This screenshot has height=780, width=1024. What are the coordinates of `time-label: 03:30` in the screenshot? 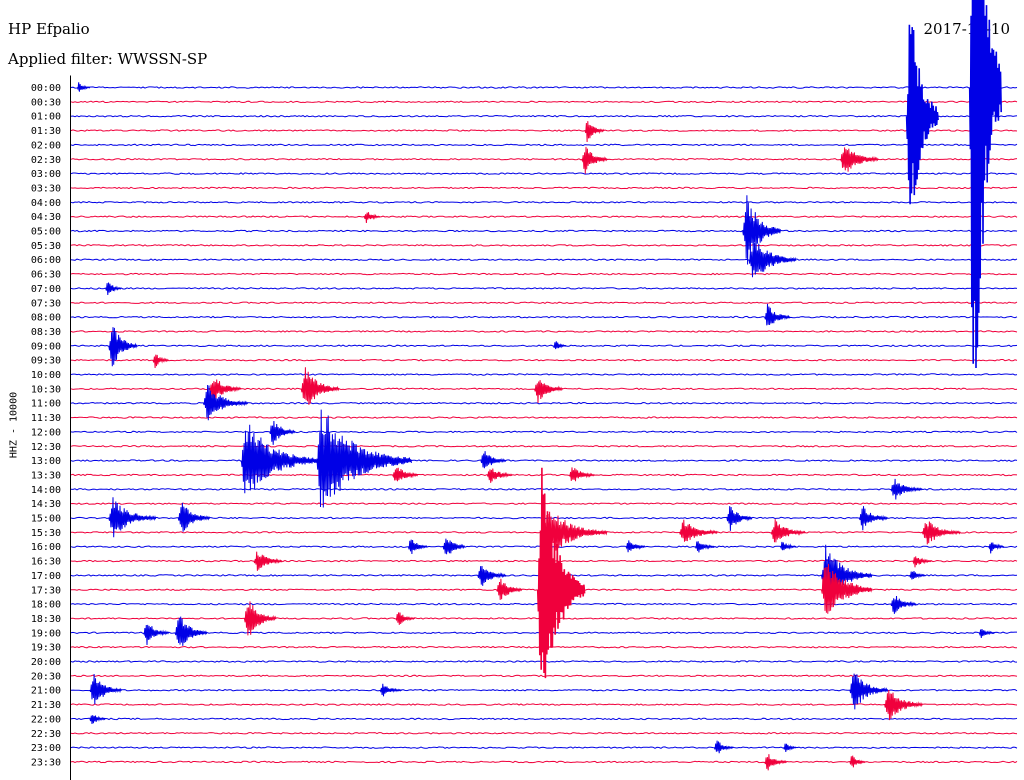 It's located at (46, 188).